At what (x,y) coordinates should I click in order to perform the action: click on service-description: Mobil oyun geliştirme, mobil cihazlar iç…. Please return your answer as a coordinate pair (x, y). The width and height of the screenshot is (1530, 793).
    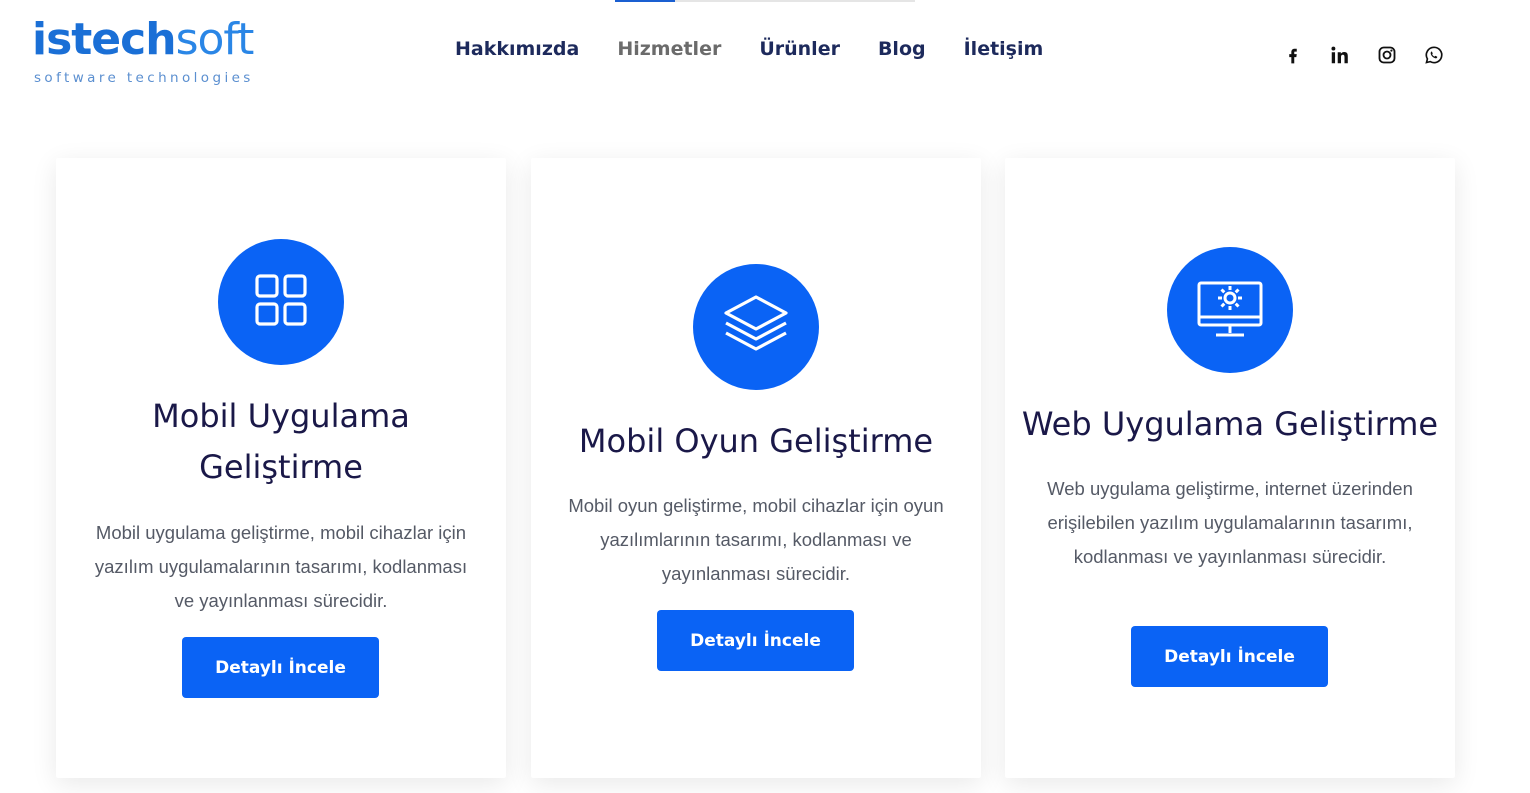
    Looking at the image, I should click on (756, 539).